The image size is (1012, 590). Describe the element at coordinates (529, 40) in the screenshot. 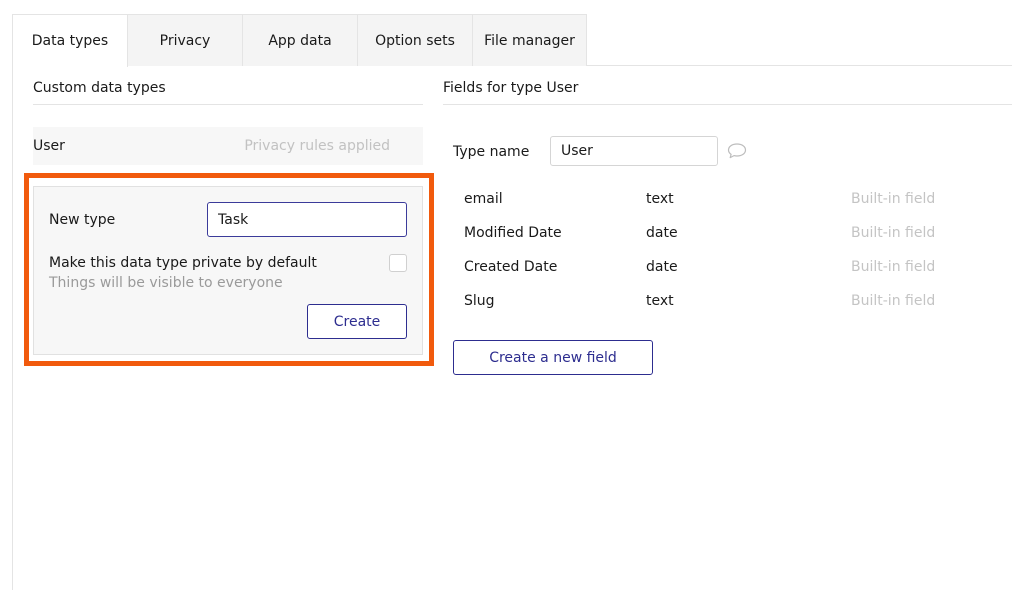

I see `tab-file-manager: File manager` at that location.